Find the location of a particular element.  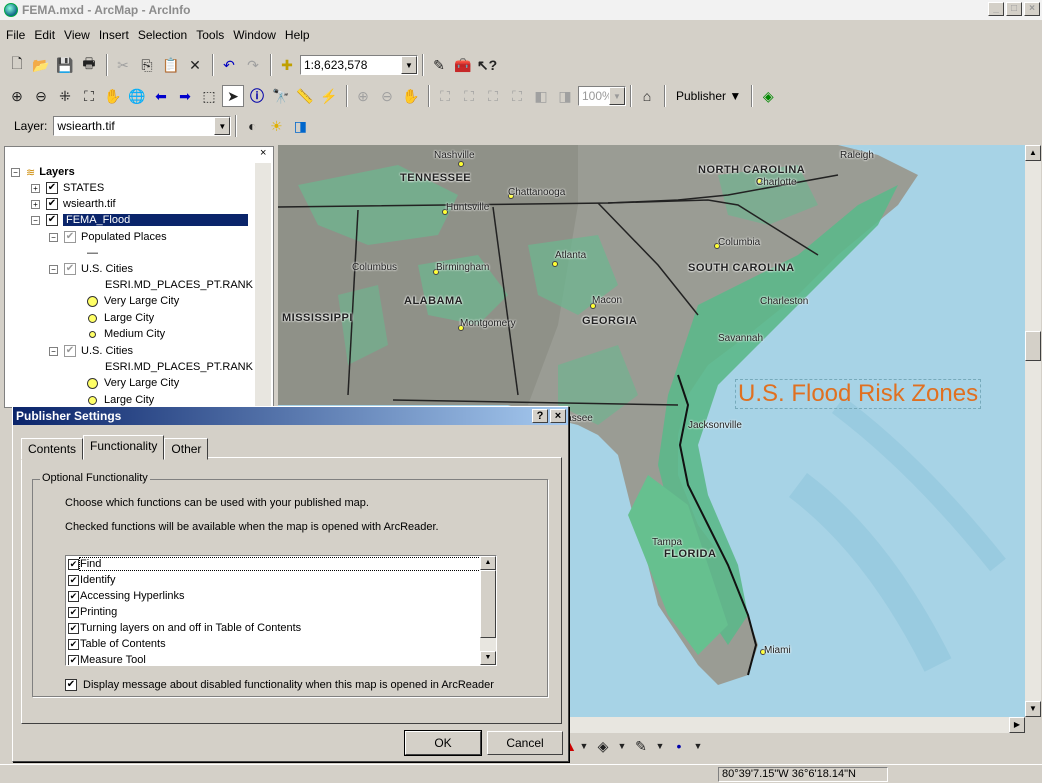

add-data-icon: ✚ is located at coordinates (287, 65).